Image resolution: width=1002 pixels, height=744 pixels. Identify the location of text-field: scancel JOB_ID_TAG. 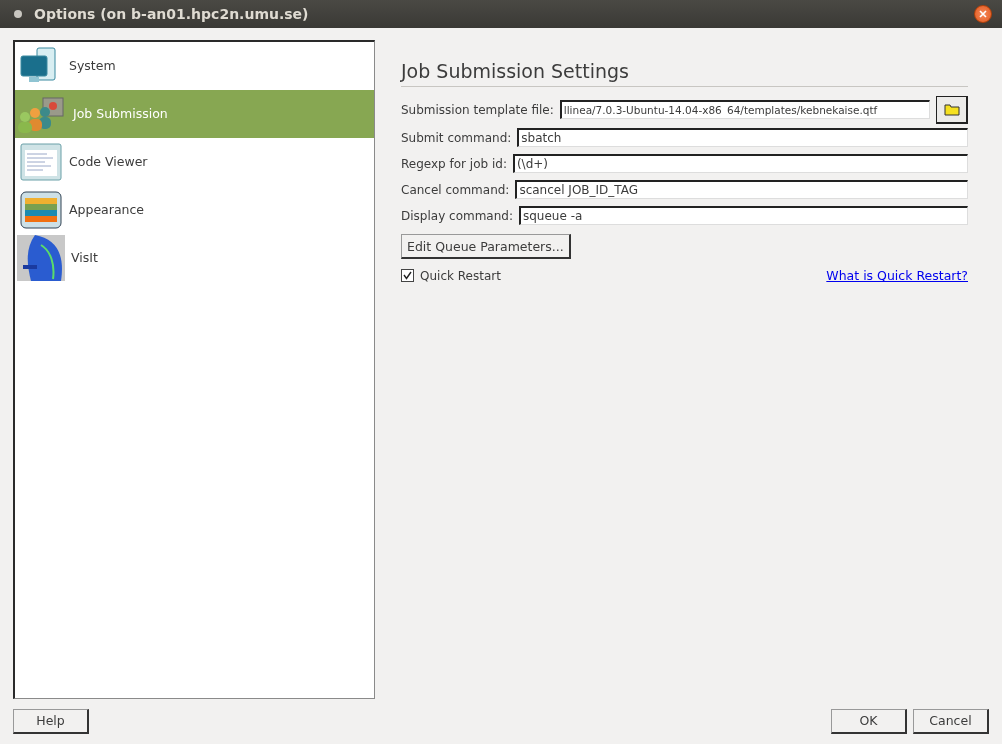
(741, 190).